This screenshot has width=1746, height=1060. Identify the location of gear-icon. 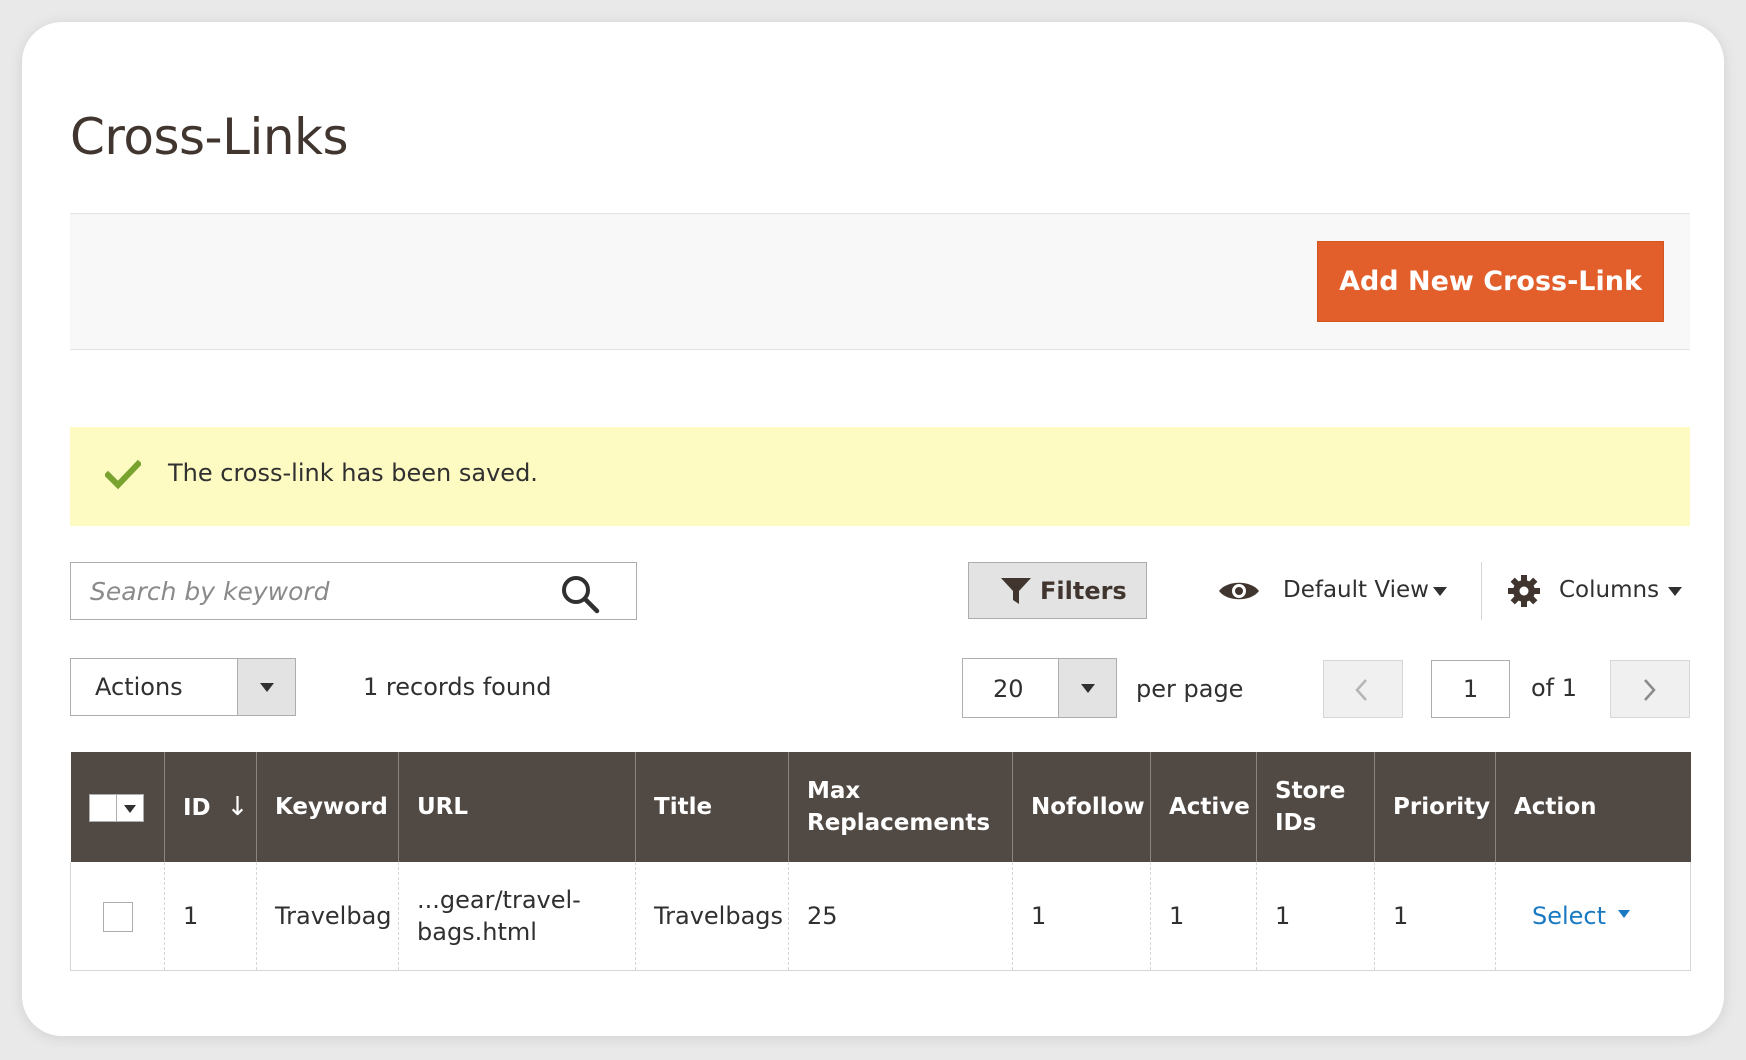
(1524, 591).